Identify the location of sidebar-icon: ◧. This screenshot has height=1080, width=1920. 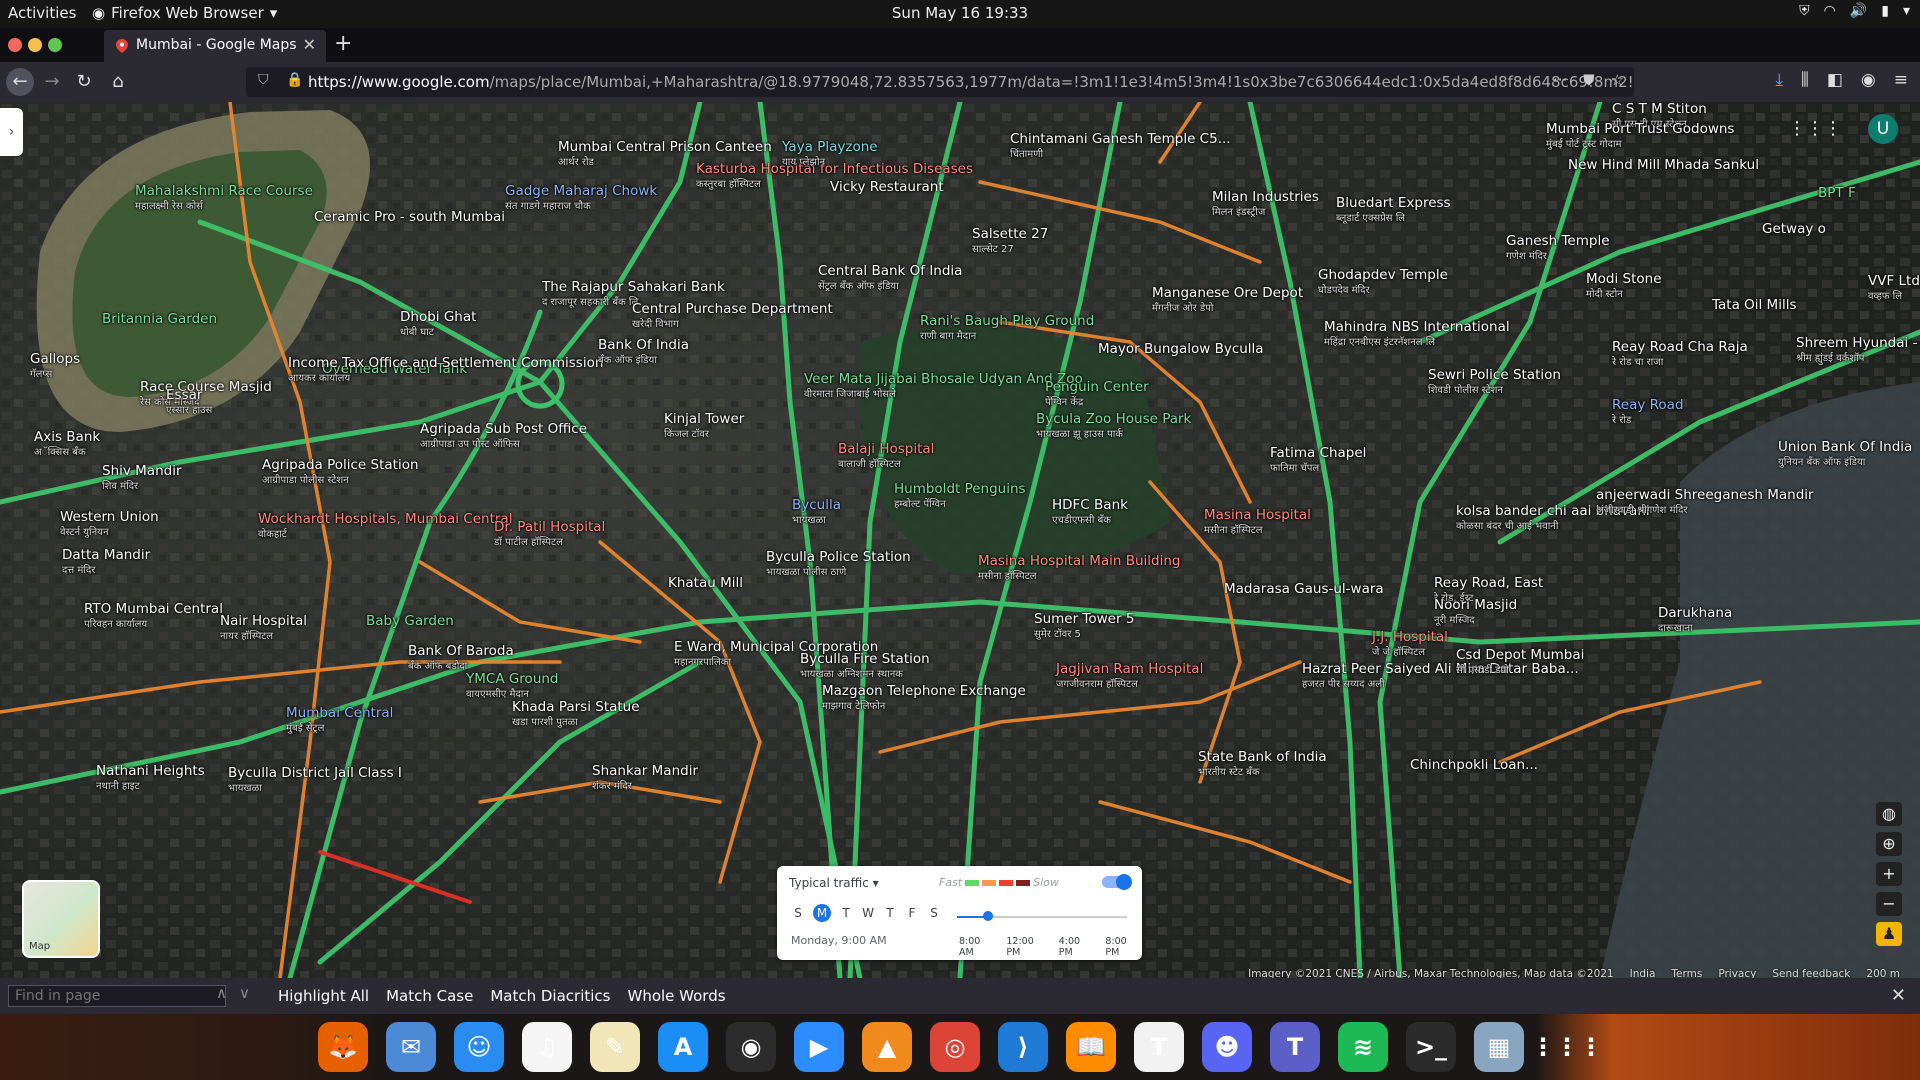
(1835, 80).